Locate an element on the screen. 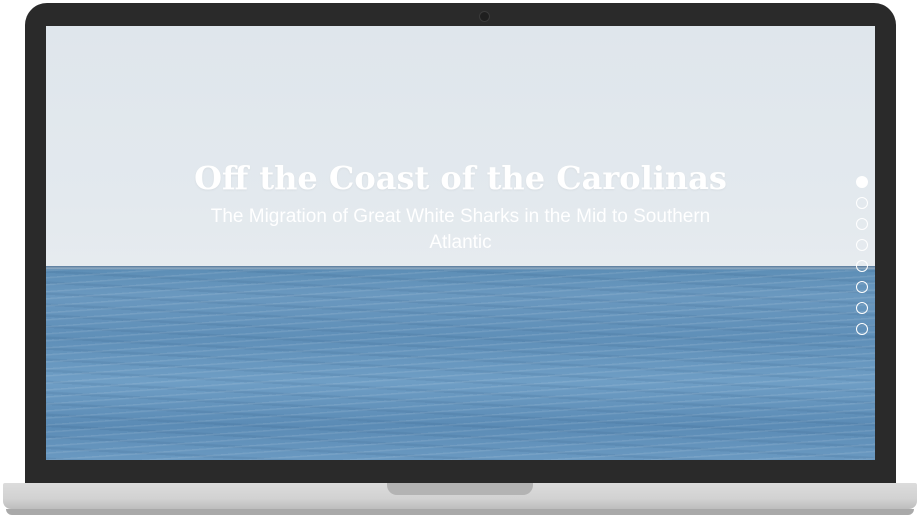 This screenshot has width=920, height=519. laptop-base-shadow is located at coordinates (460, 512).